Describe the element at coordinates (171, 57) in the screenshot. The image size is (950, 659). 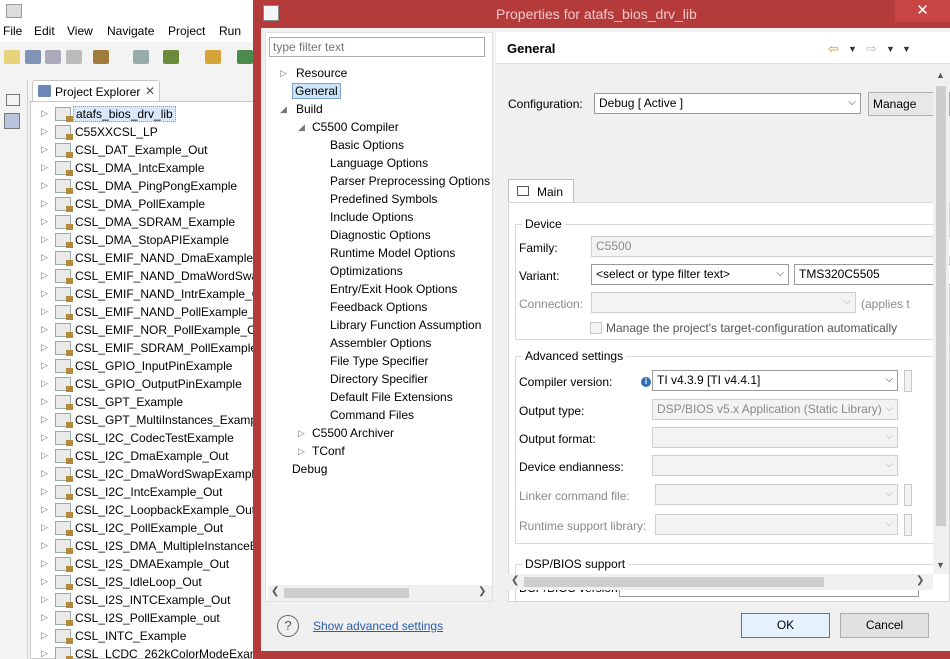
I see `debug-bug-icon` at that location.